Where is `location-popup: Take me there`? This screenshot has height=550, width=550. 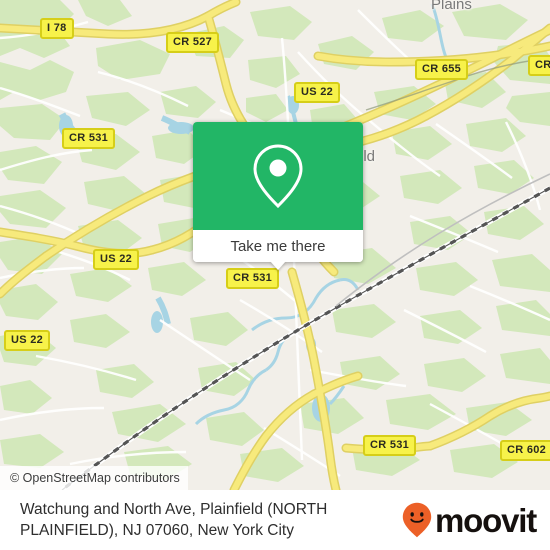 location-popup: Take me there is located at coordinates (278, 196).